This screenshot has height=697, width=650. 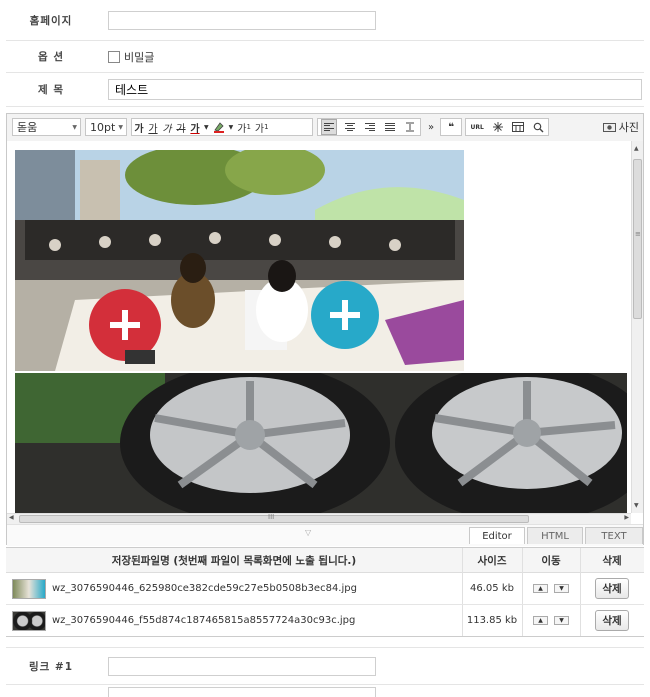 I want to click on font-size-value: 10pt, so click(x=103, y=127).